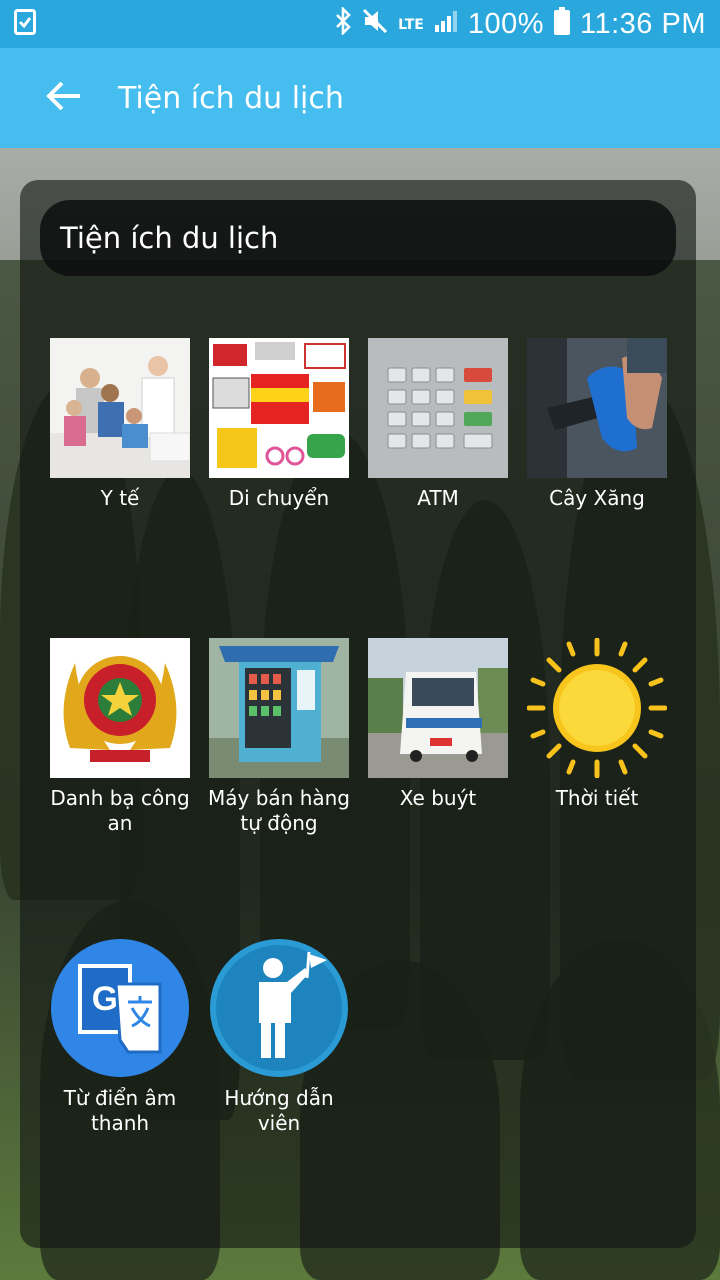 The image size is (720, 1280). Describe the element at coordinates (438, 408) in the screenshot. I see `atm-keypad-image` at that location.